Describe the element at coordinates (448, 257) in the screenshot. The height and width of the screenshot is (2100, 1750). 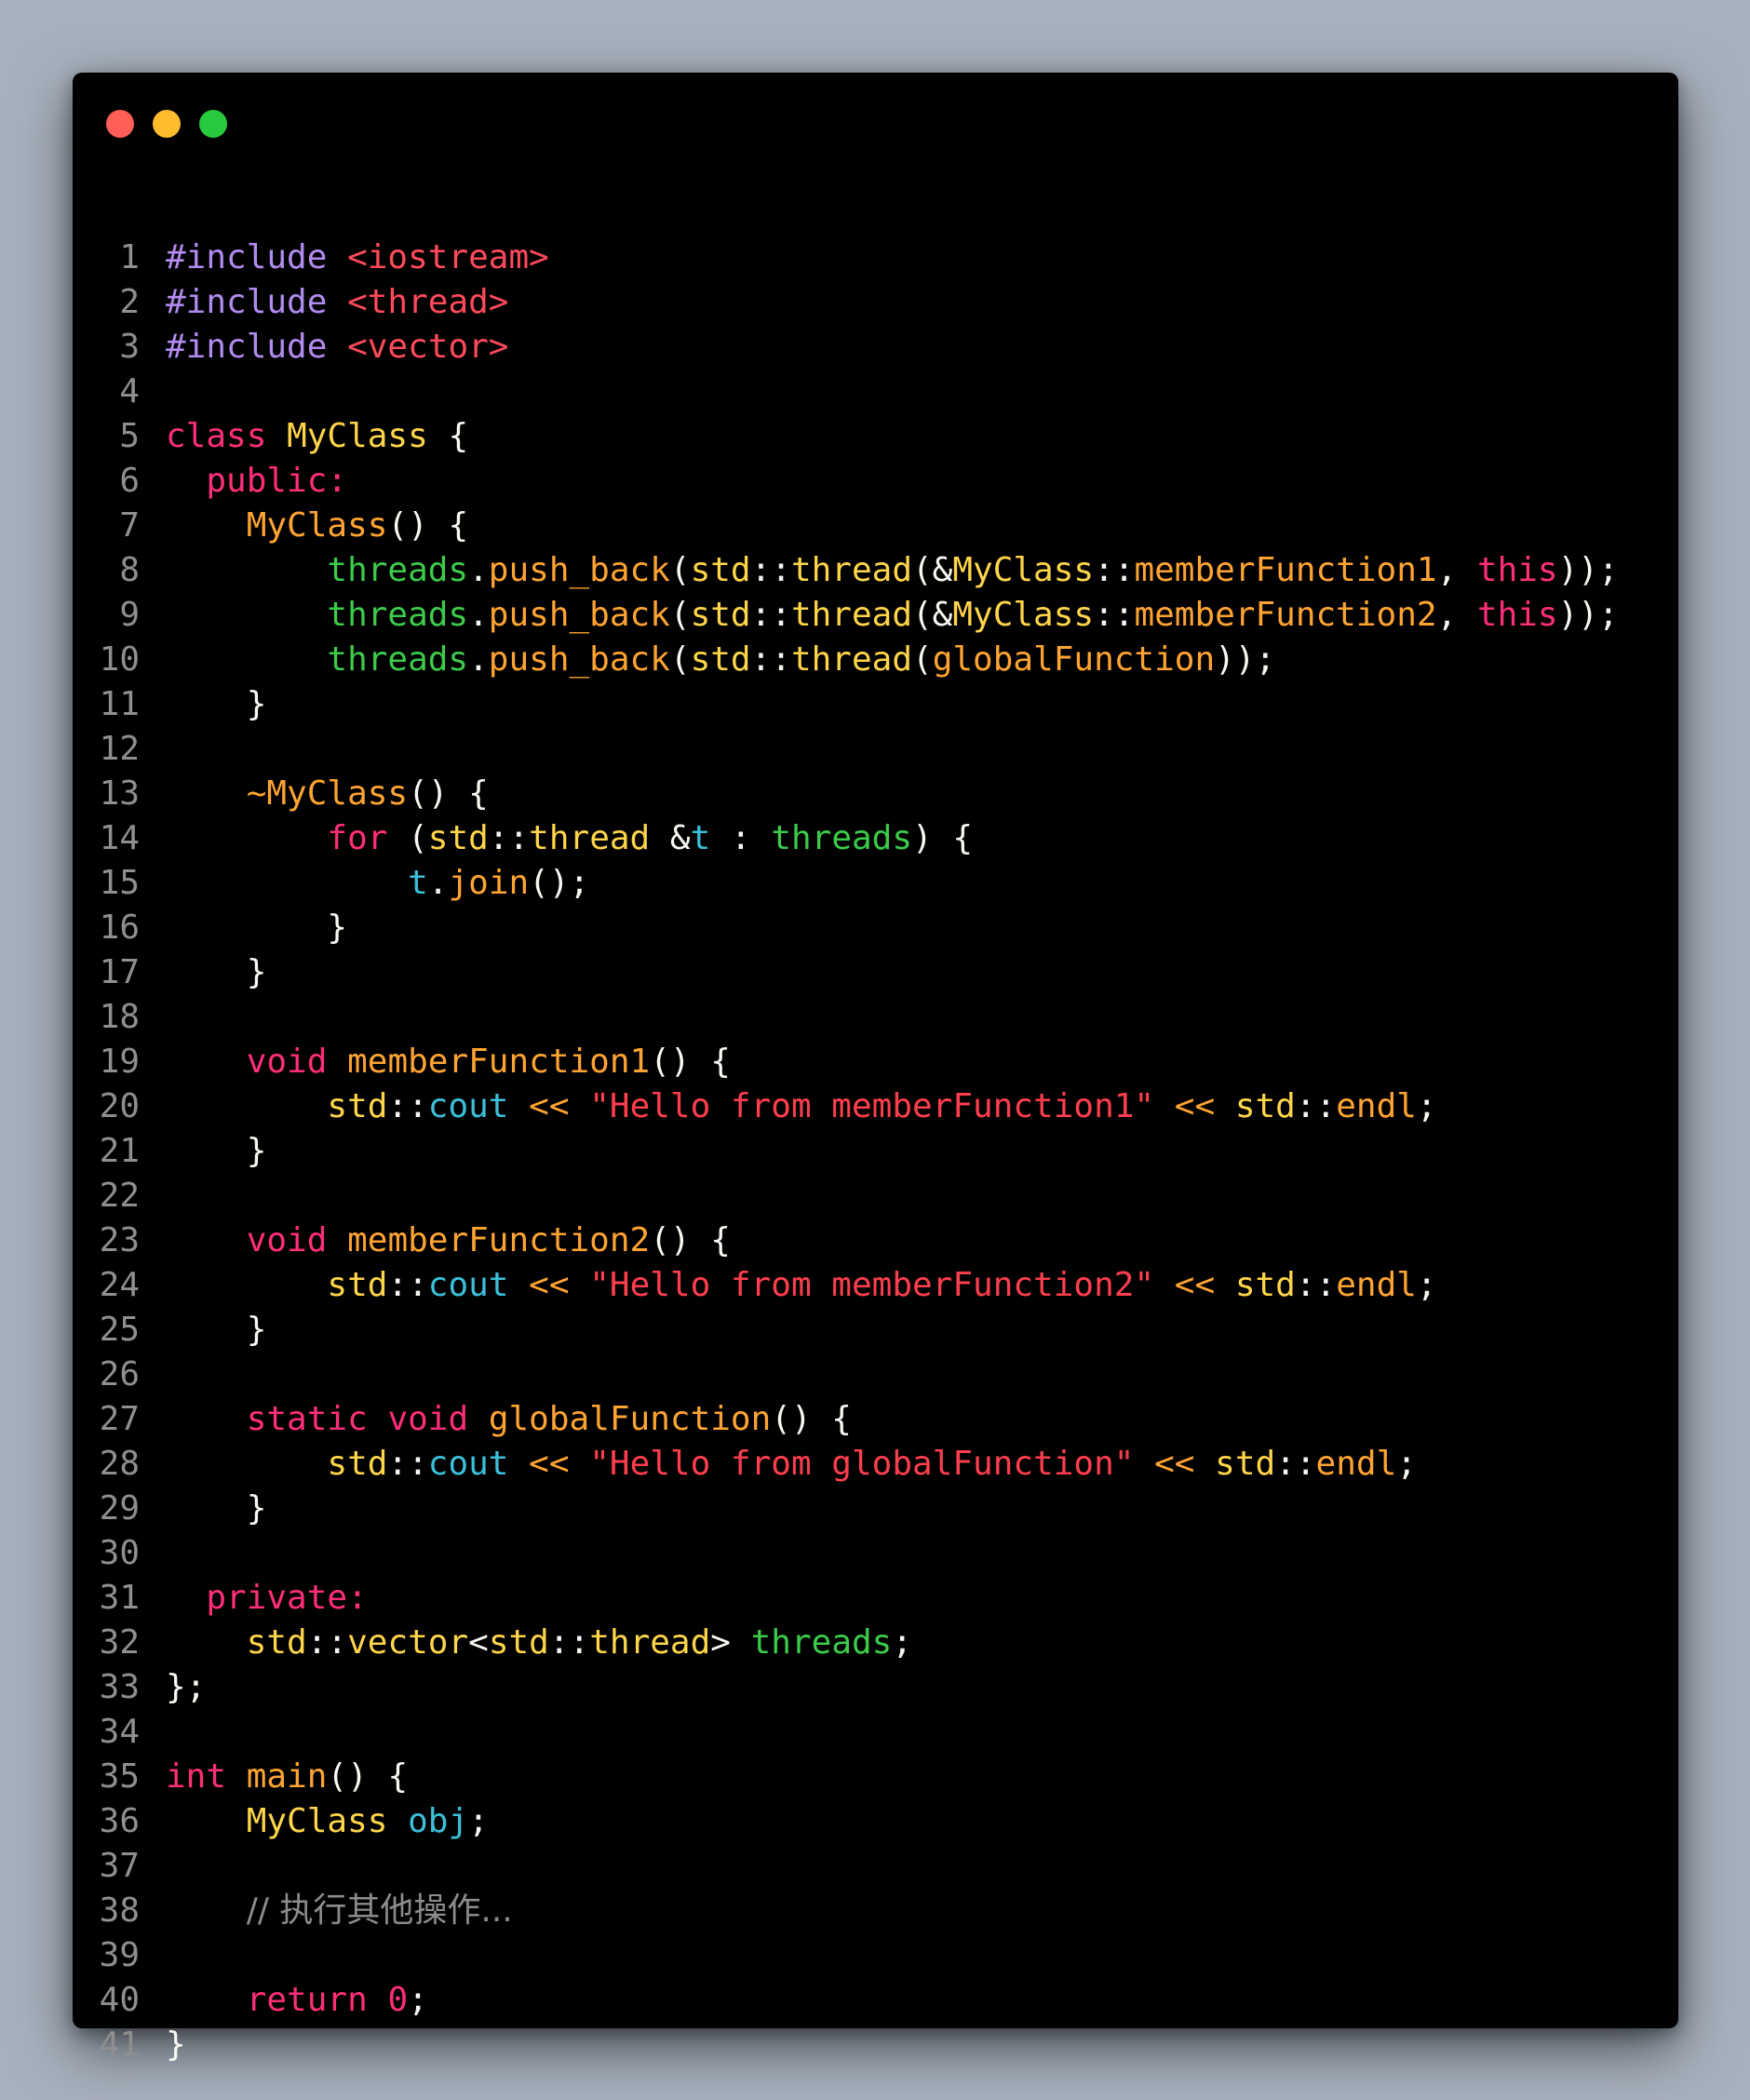
I see `code-token: <iostream>` at that location.